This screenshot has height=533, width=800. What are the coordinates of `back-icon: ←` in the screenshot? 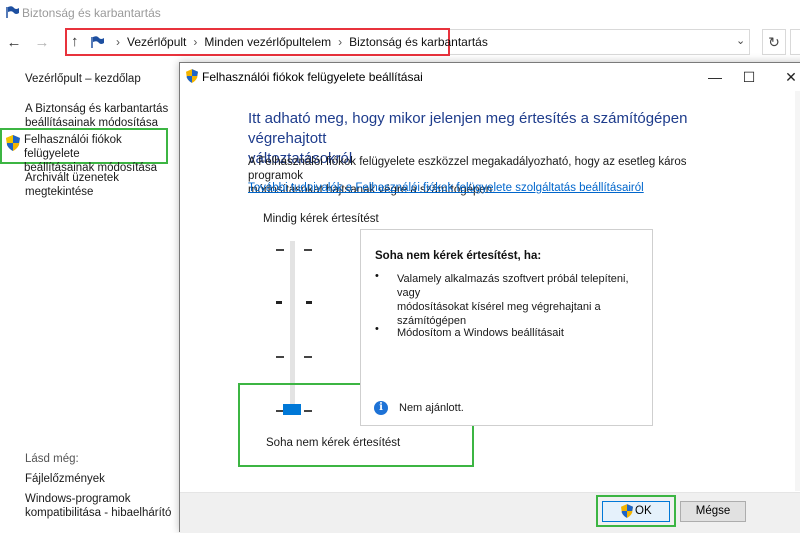 It's located at (14, 43).